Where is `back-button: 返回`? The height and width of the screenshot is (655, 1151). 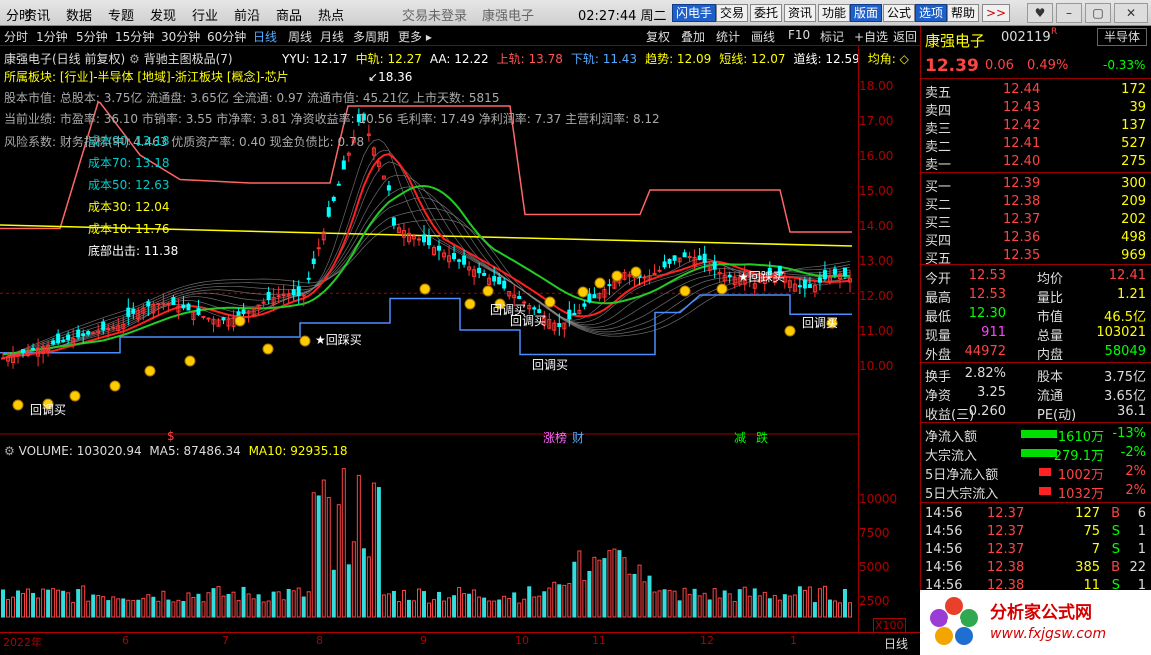
back-button: 返回 is located at coordinates (905, 36).